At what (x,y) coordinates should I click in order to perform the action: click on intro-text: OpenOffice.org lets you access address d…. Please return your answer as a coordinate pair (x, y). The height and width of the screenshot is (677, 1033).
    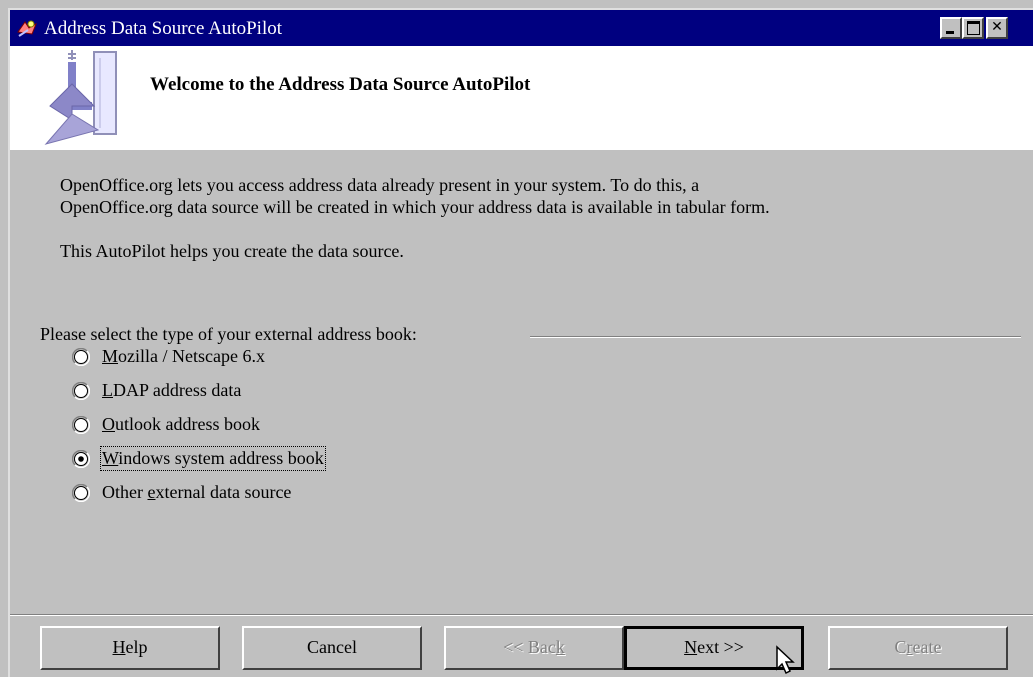
    Looking at the image, I should click on (545, 218).